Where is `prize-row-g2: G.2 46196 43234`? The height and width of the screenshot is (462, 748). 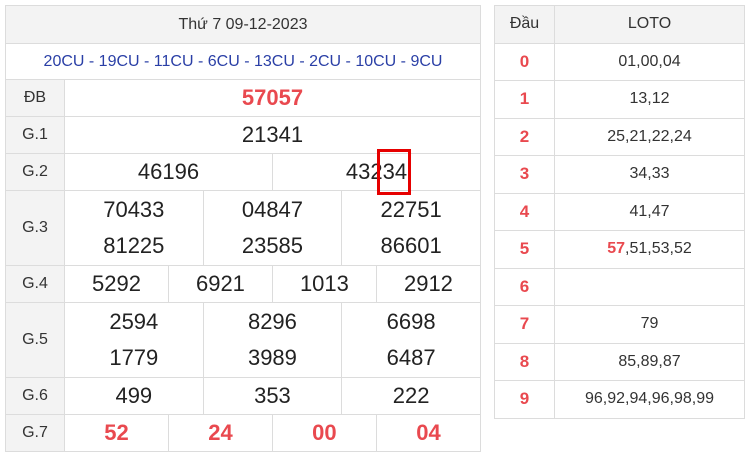 prize-row-g2: G.2 46196 43234 is located at coordinates (243, 172).